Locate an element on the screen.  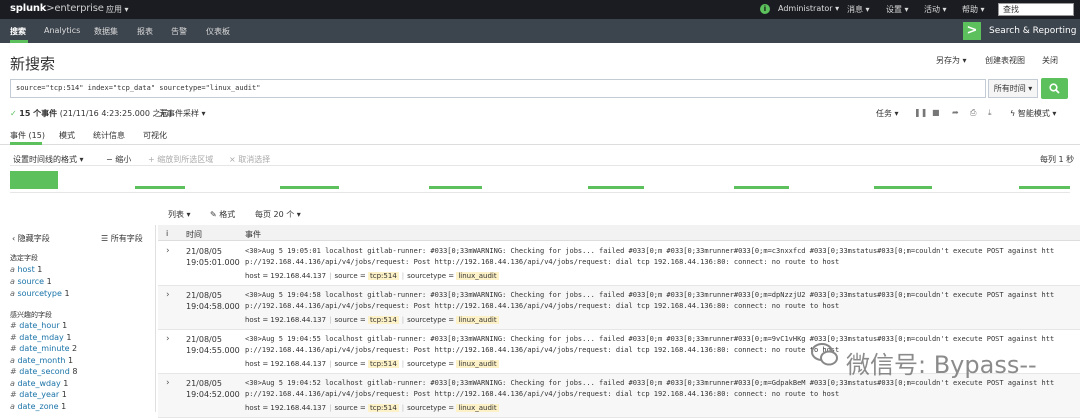
help-menu: 帮助 ▾ is located at coordinates (973, 9).